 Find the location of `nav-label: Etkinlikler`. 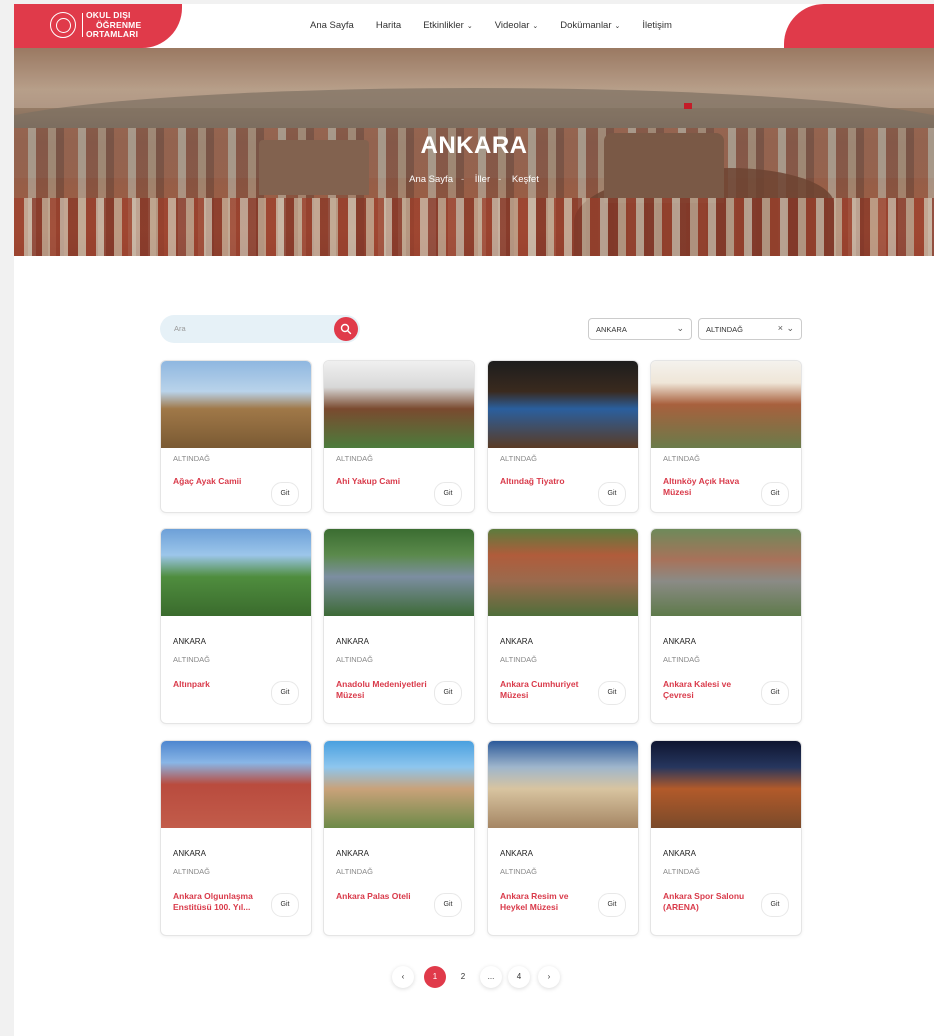

nav-label: Etkinlikler is located at coordinates (443, 25).